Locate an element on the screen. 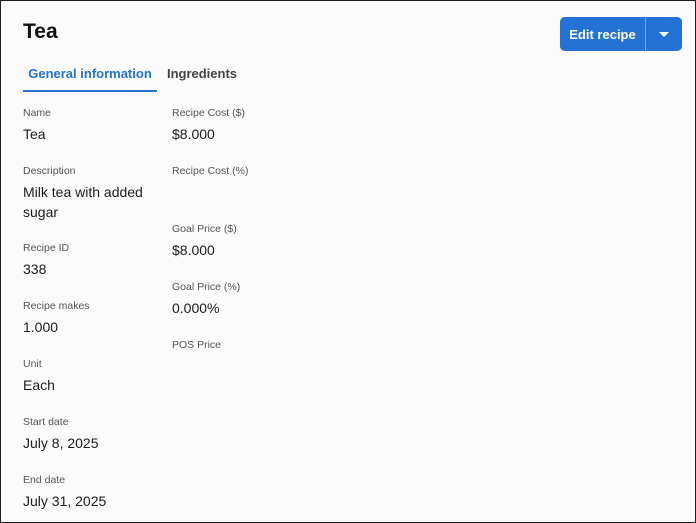 This screenshot has height=523, width=696. field-recipe-cost-dollars: Recipe Cost ($) $8.000 is located at coordinates (252, 125).